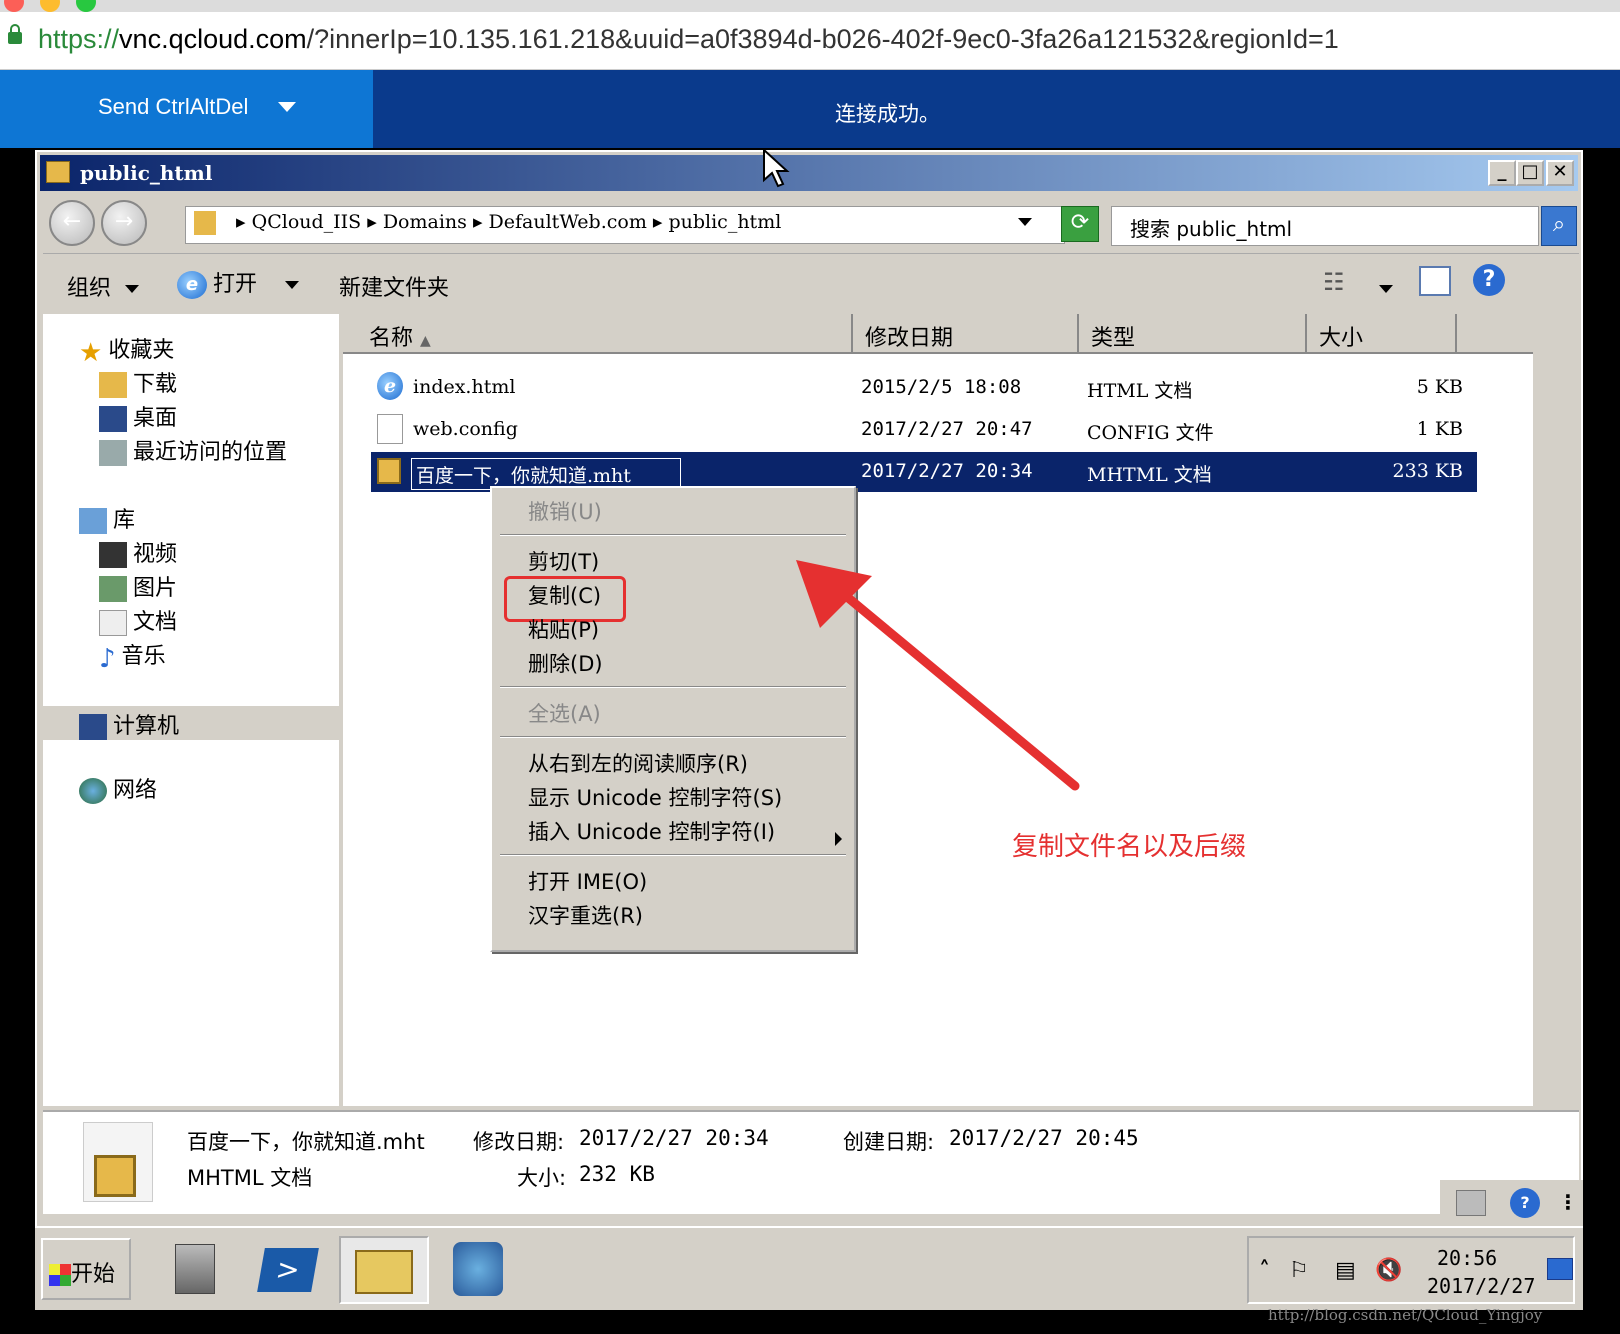  Describe the element at coordinates (186, 109) in the screenshot. I see `send-ctrl-alt-del-button: Send CtrlAltDel` at that location.